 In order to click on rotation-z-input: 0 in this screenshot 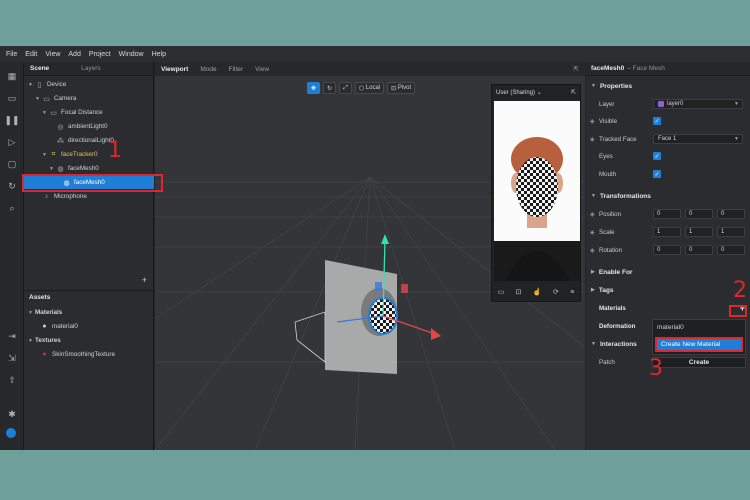, I will do `click(731, 250)`.